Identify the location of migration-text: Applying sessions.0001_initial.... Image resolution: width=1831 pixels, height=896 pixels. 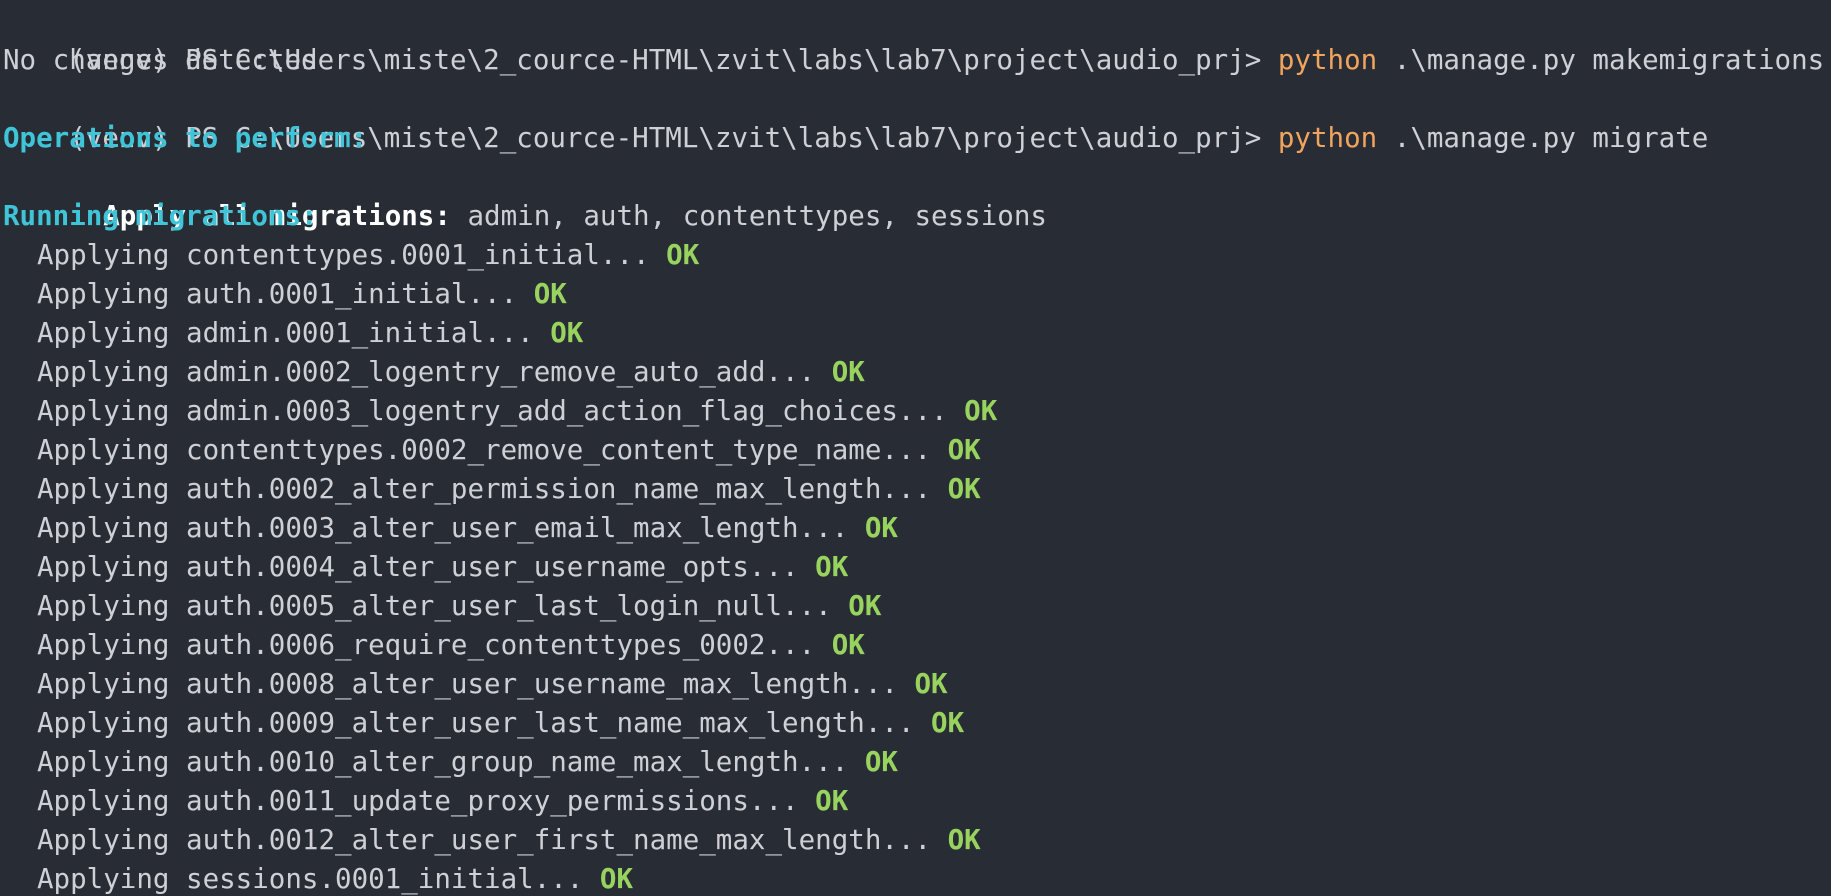
(318, 879).